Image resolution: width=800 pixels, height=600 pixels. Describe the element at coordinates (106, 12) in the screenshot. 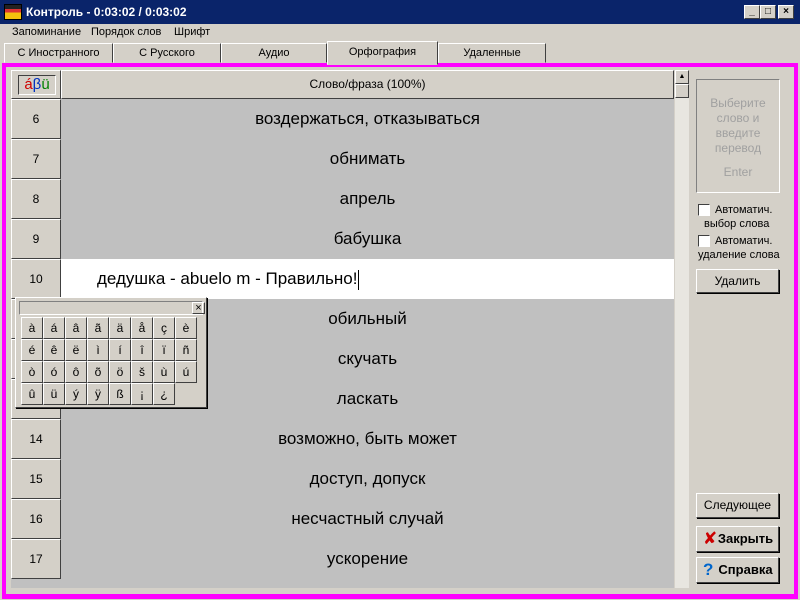

I see `window-title: Контроль - 0:03:02 / 0:03:02` at that location.